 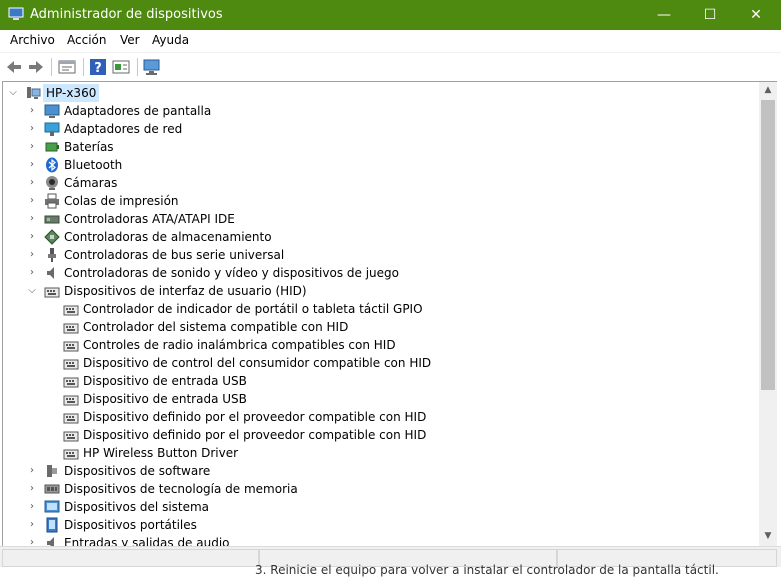 I want to click on status-cell, so click(x=130, y=558).